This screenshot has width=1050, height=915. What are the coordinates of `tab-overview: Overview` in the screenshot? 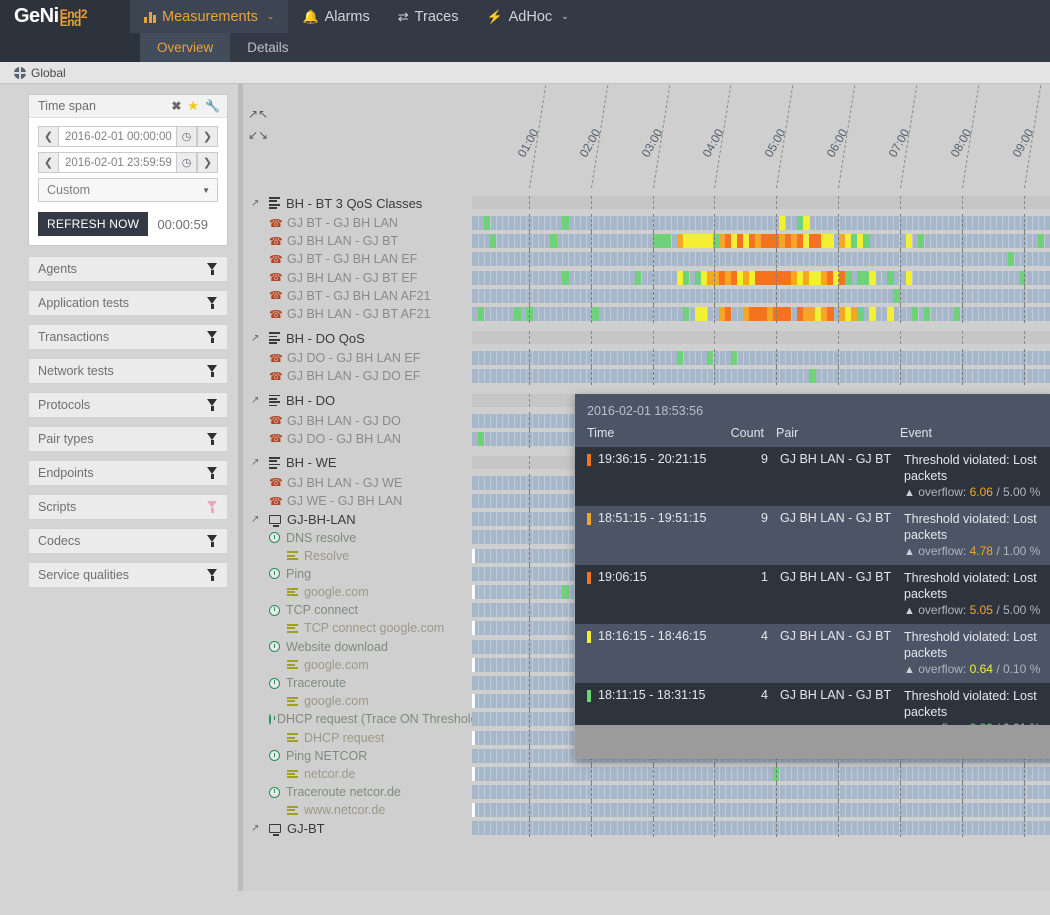 It's located at (185, 47).